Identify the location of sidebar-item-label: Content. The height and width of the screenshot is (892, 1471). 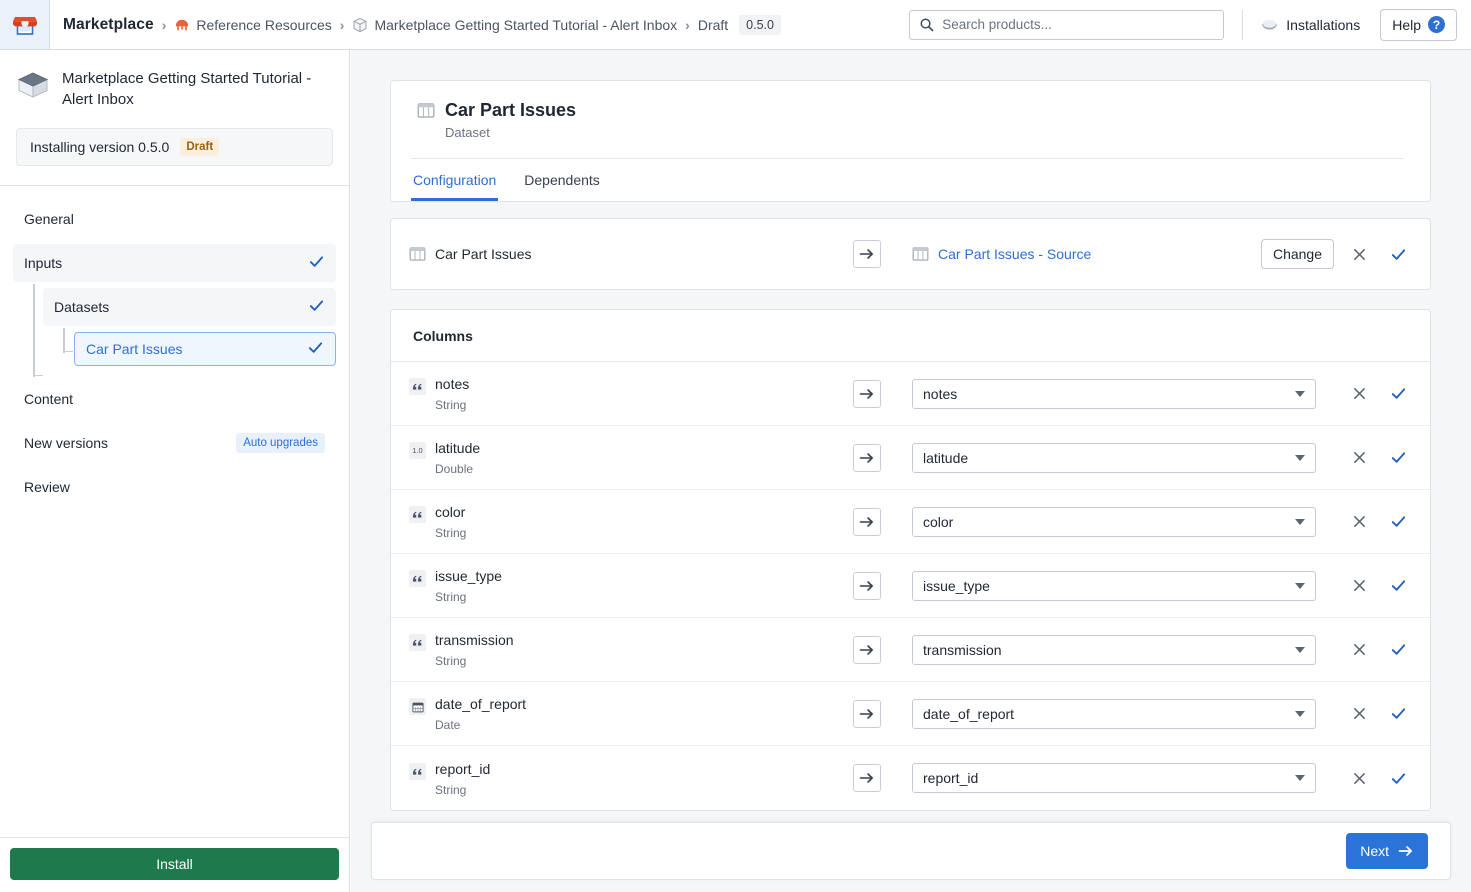
(49, 398).